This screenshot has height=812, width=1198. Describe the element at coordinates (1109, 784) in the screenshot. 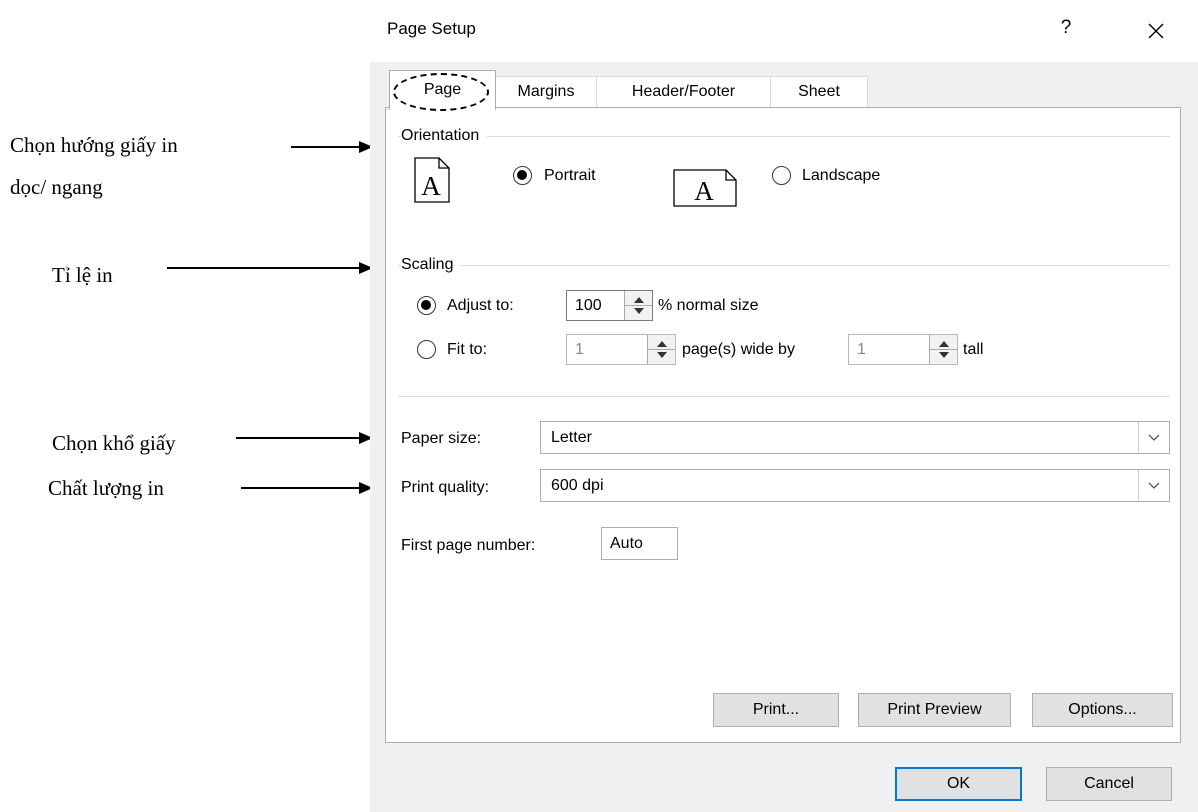

I see `cancel-button: Cancel` at that location.